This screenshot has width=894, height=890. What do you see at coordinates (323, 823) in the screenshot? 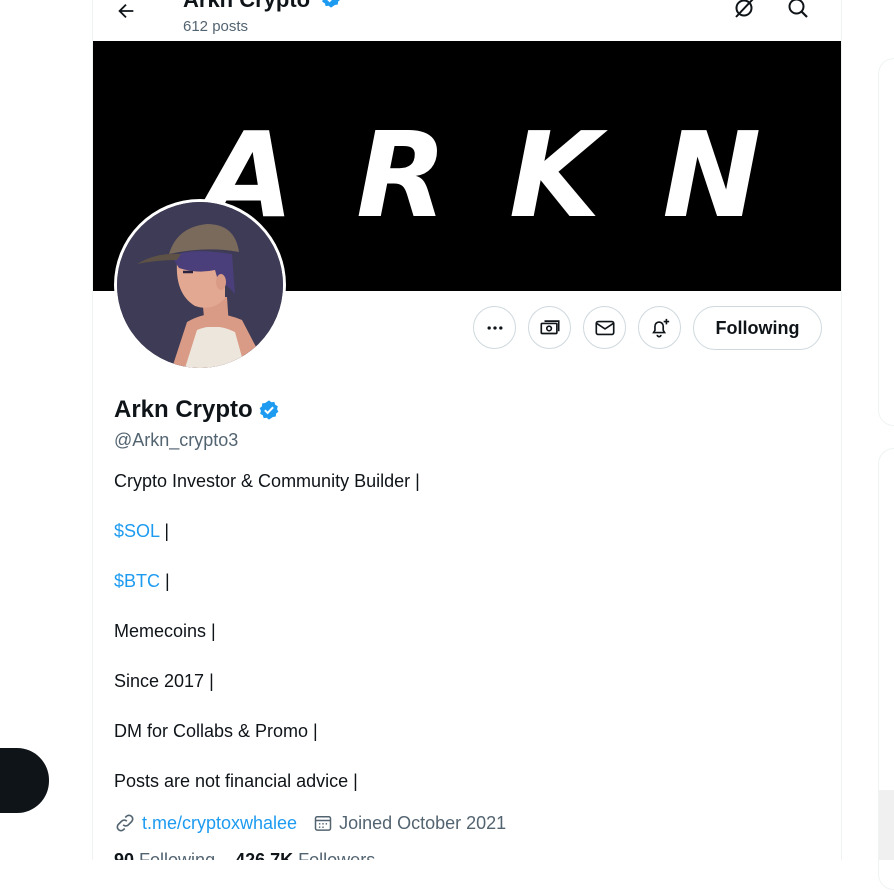
I see `calendar-icon` at bounding box center [323, 823].